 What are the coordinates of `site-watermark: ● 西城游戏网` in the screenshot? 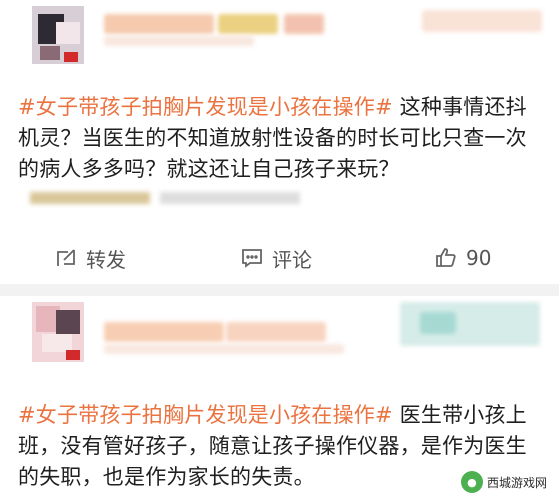 It's located at (505, 482).